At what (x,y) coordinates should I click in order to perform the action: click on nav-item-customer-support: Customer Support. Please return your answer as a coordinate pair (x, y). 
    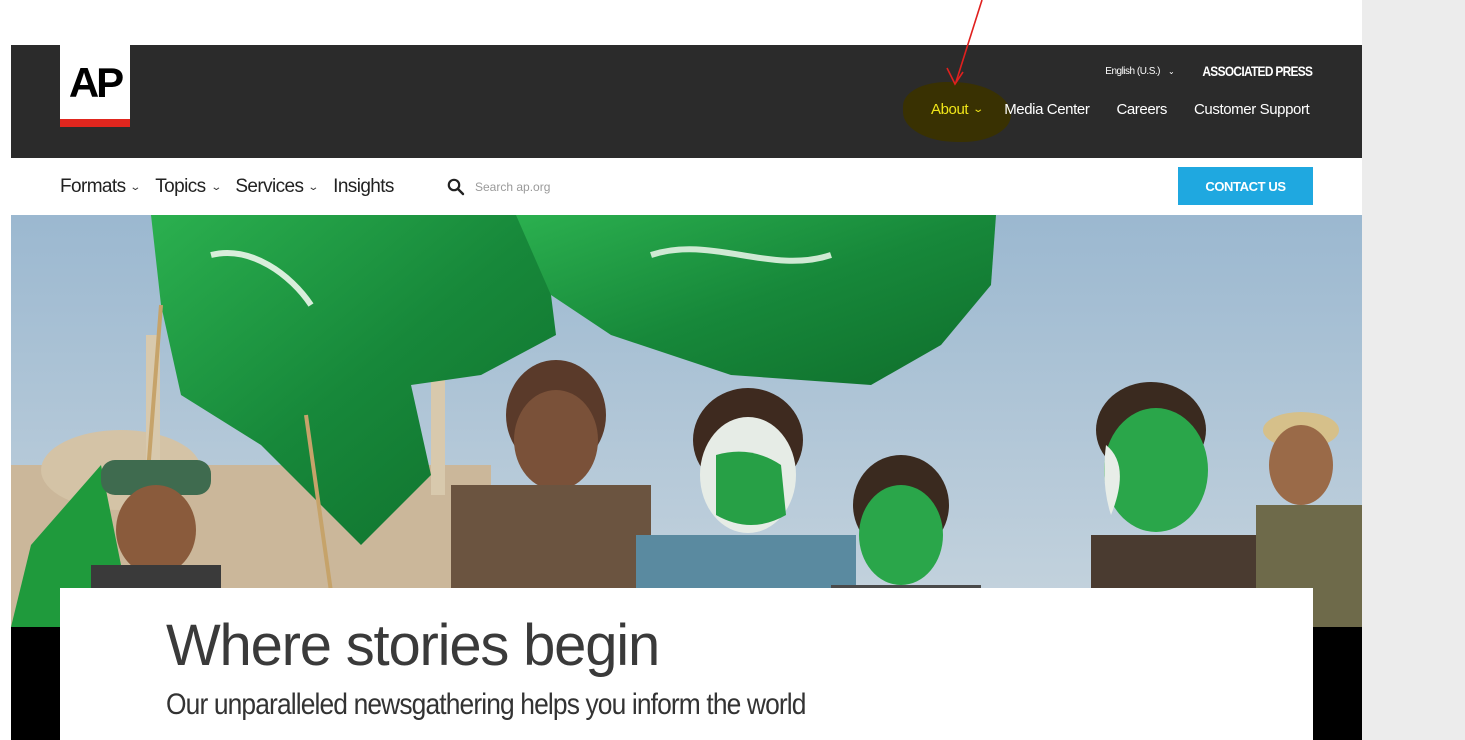
    Looking at the image, I should click on (1252, 109).